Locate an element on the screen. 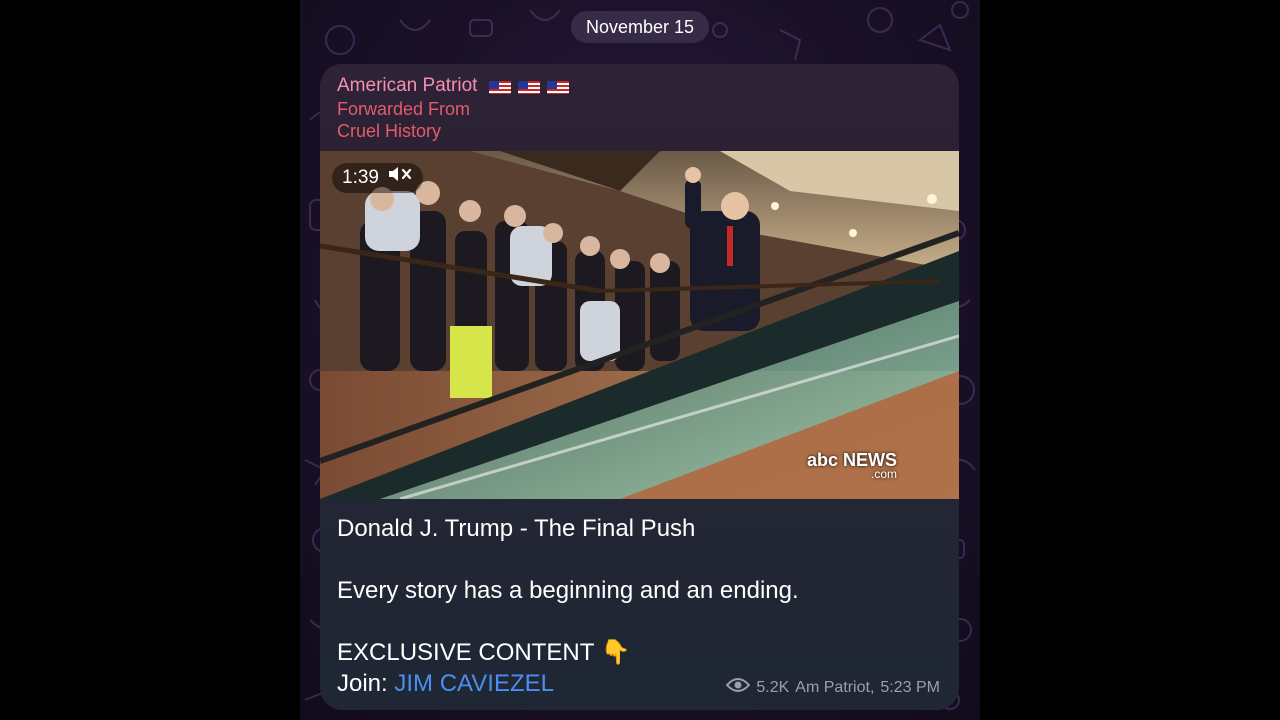 The image size is (1280, 720). date-separator: November 15 is located at coordinates (640, 27).